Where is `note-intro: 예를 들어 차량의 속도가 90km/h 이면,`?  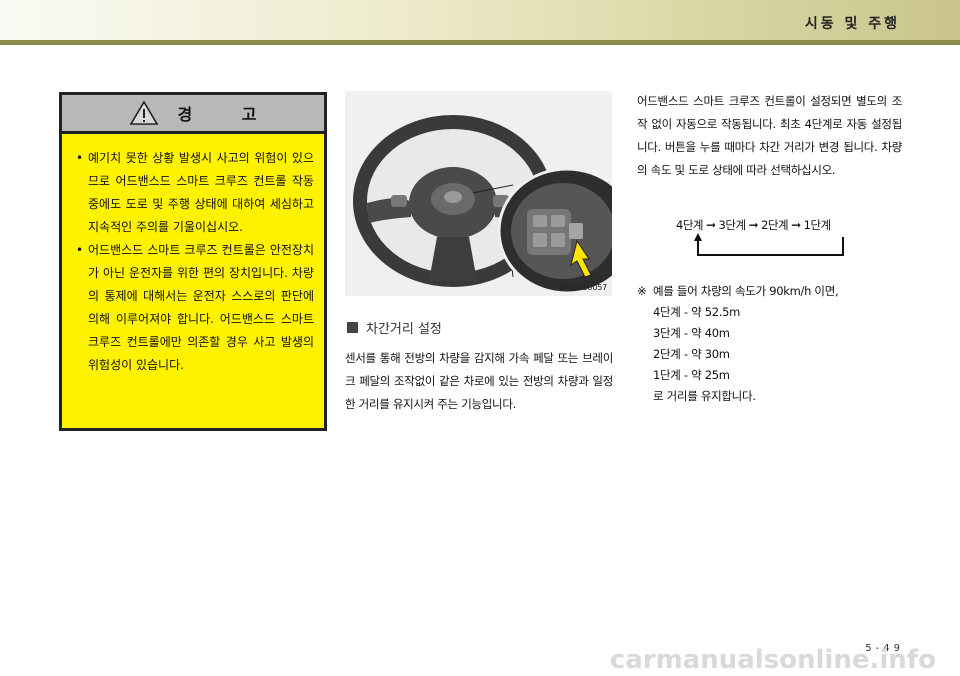 note-intro: 예를 들어 차량의 속도가 90km/h 이면, is located at coordinates (746, 291).